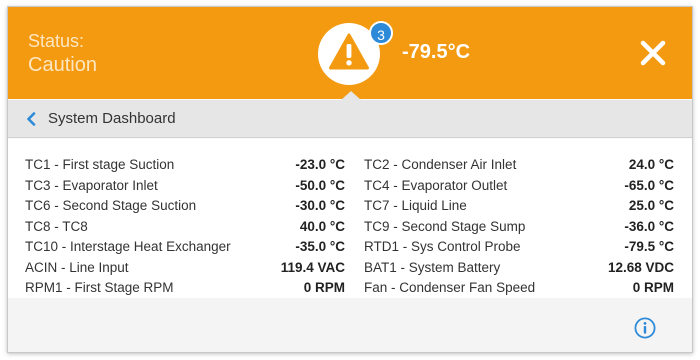 Image resolution: width=700 pixels, height=360 pixels. Describe the element at coordinates (185, 268) in the screenshot. I see `reading-row: ACIN - Line Input 119.4 VAC` at that location.